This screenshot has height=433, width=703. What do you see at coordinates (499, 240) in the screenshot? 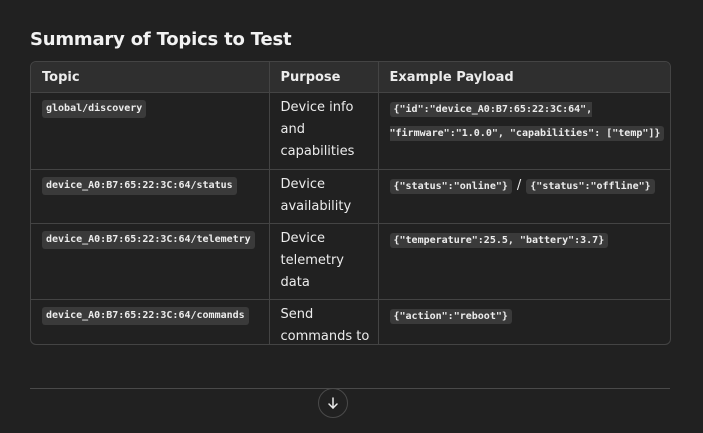
I see `payload-code: {"temperature":25.5, "battery":3.7}` at bounding box center [499, 240].